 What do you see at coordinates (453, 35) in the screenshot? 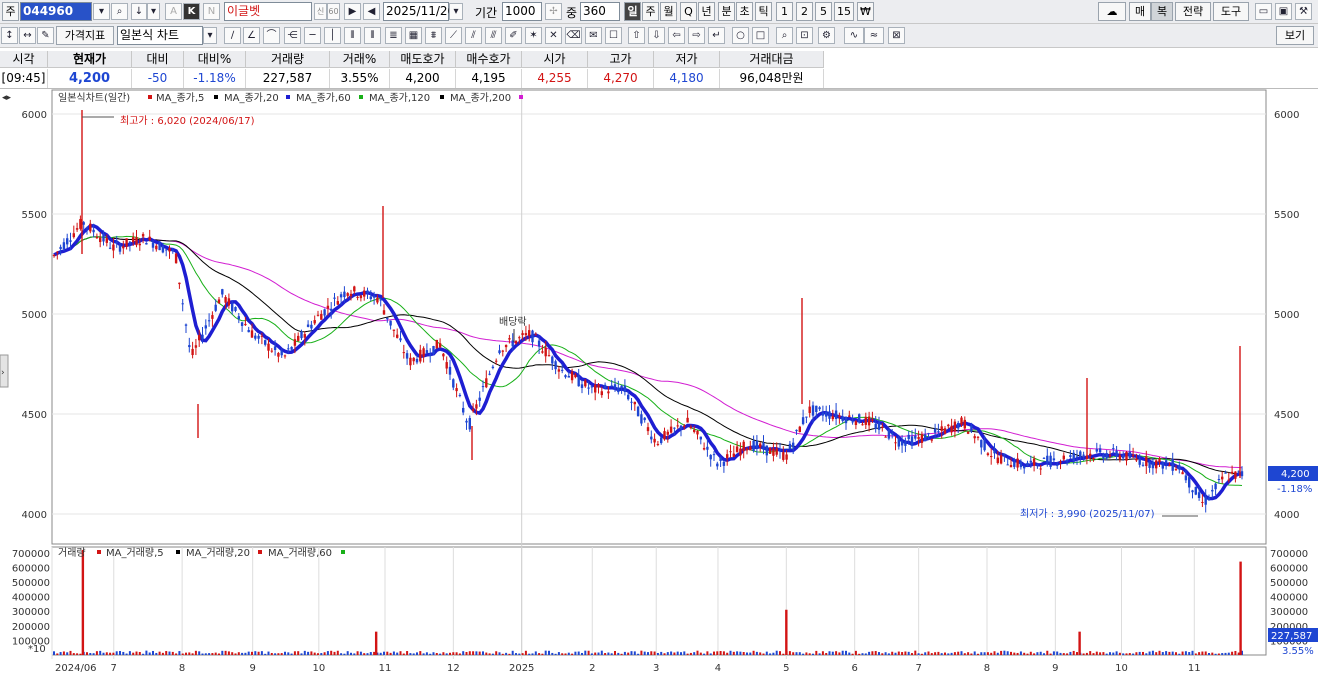
I see `gann-icon: ⟋` at bounding box center [453, 35].